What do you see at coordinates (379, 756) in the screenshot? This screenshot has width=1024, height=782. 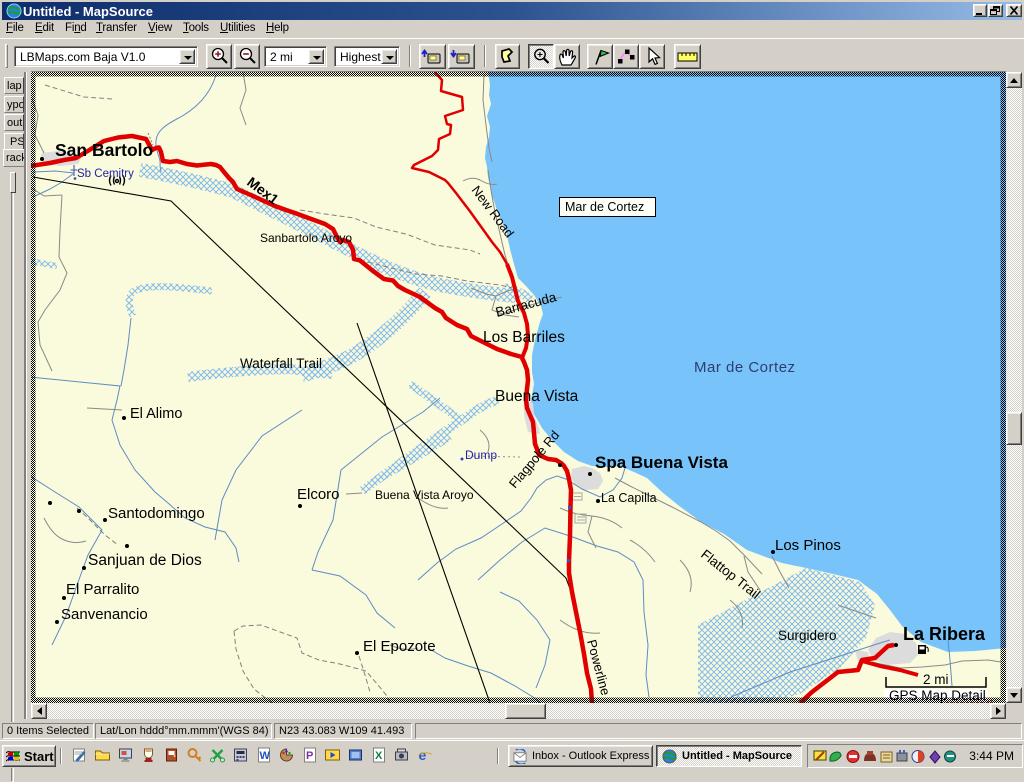 I see `svg-text: X` at bounding box center [379, 756].